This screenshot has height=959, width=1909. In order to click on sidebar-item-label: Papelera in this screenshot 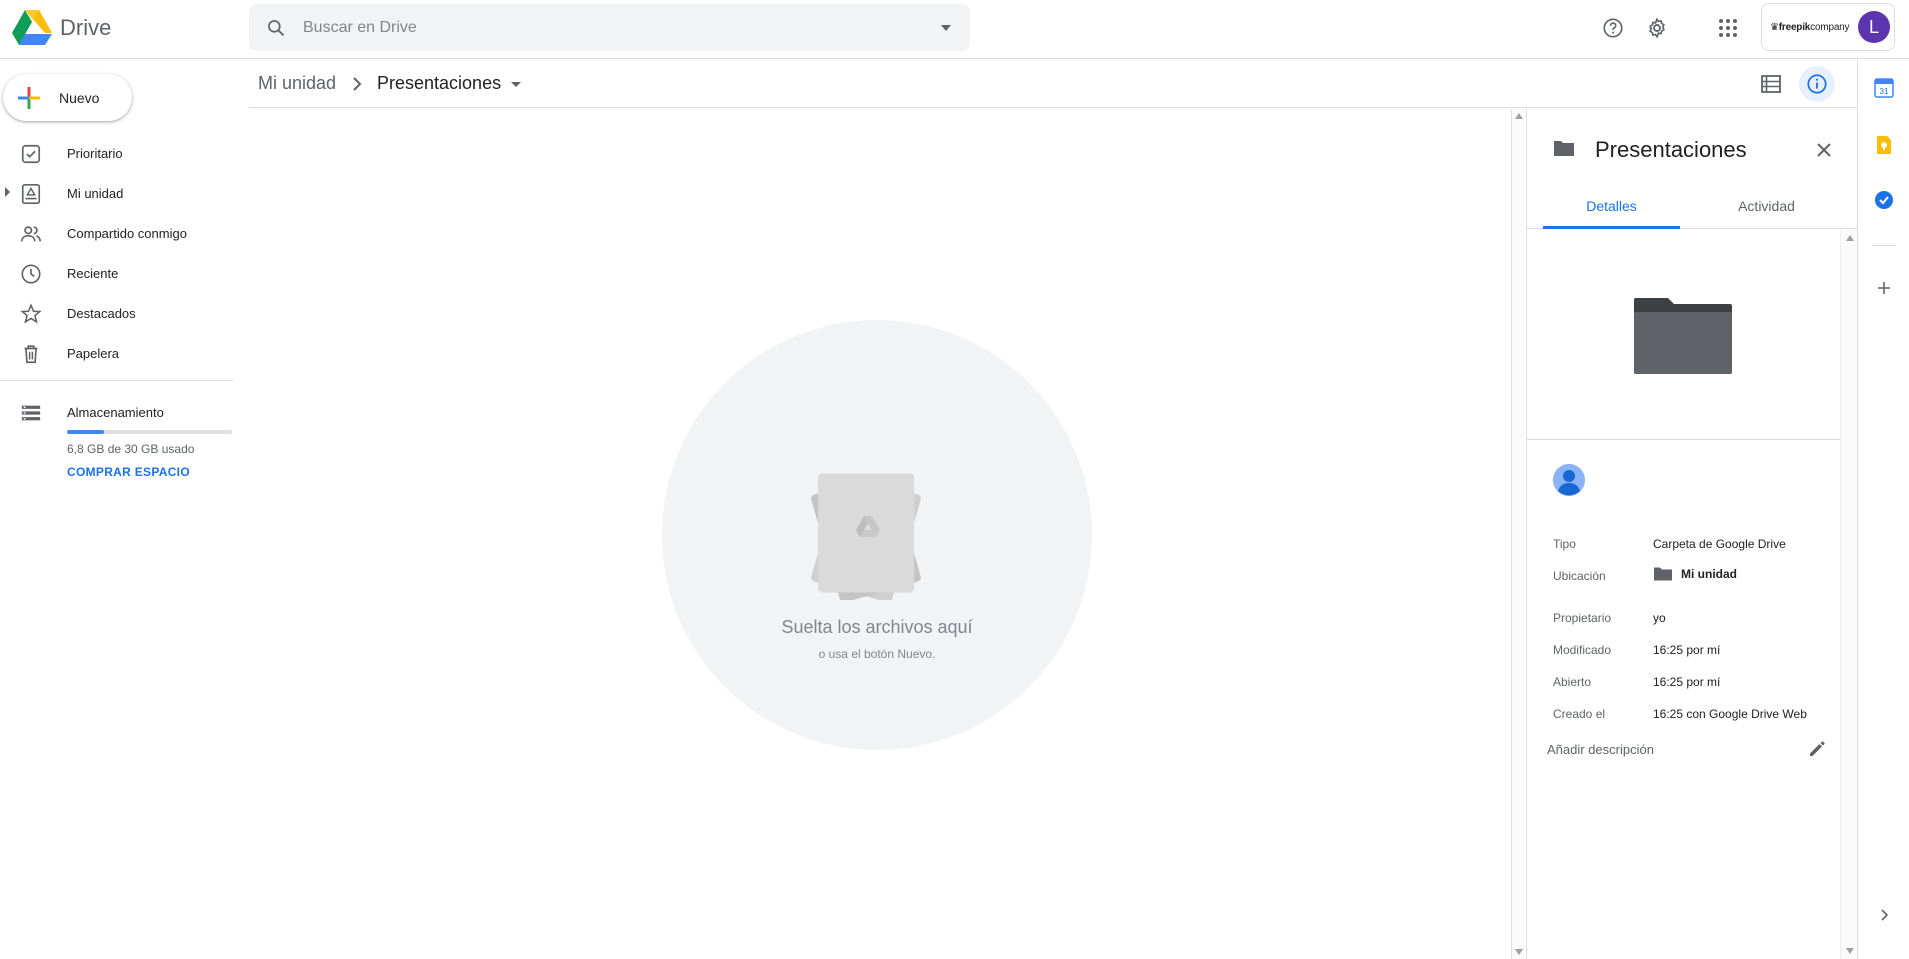, I will do `click(93, 353)`.